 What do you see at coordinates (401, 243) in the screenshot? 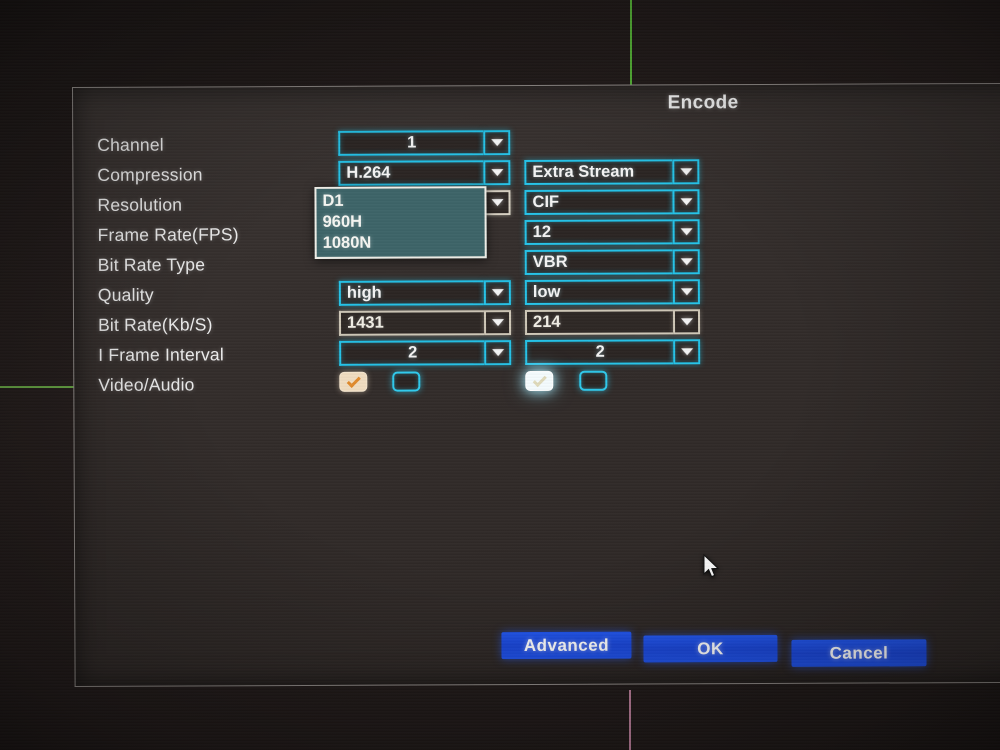
I see `dropdown-option-1080n: 1080N` at bounding box center [401, 243].